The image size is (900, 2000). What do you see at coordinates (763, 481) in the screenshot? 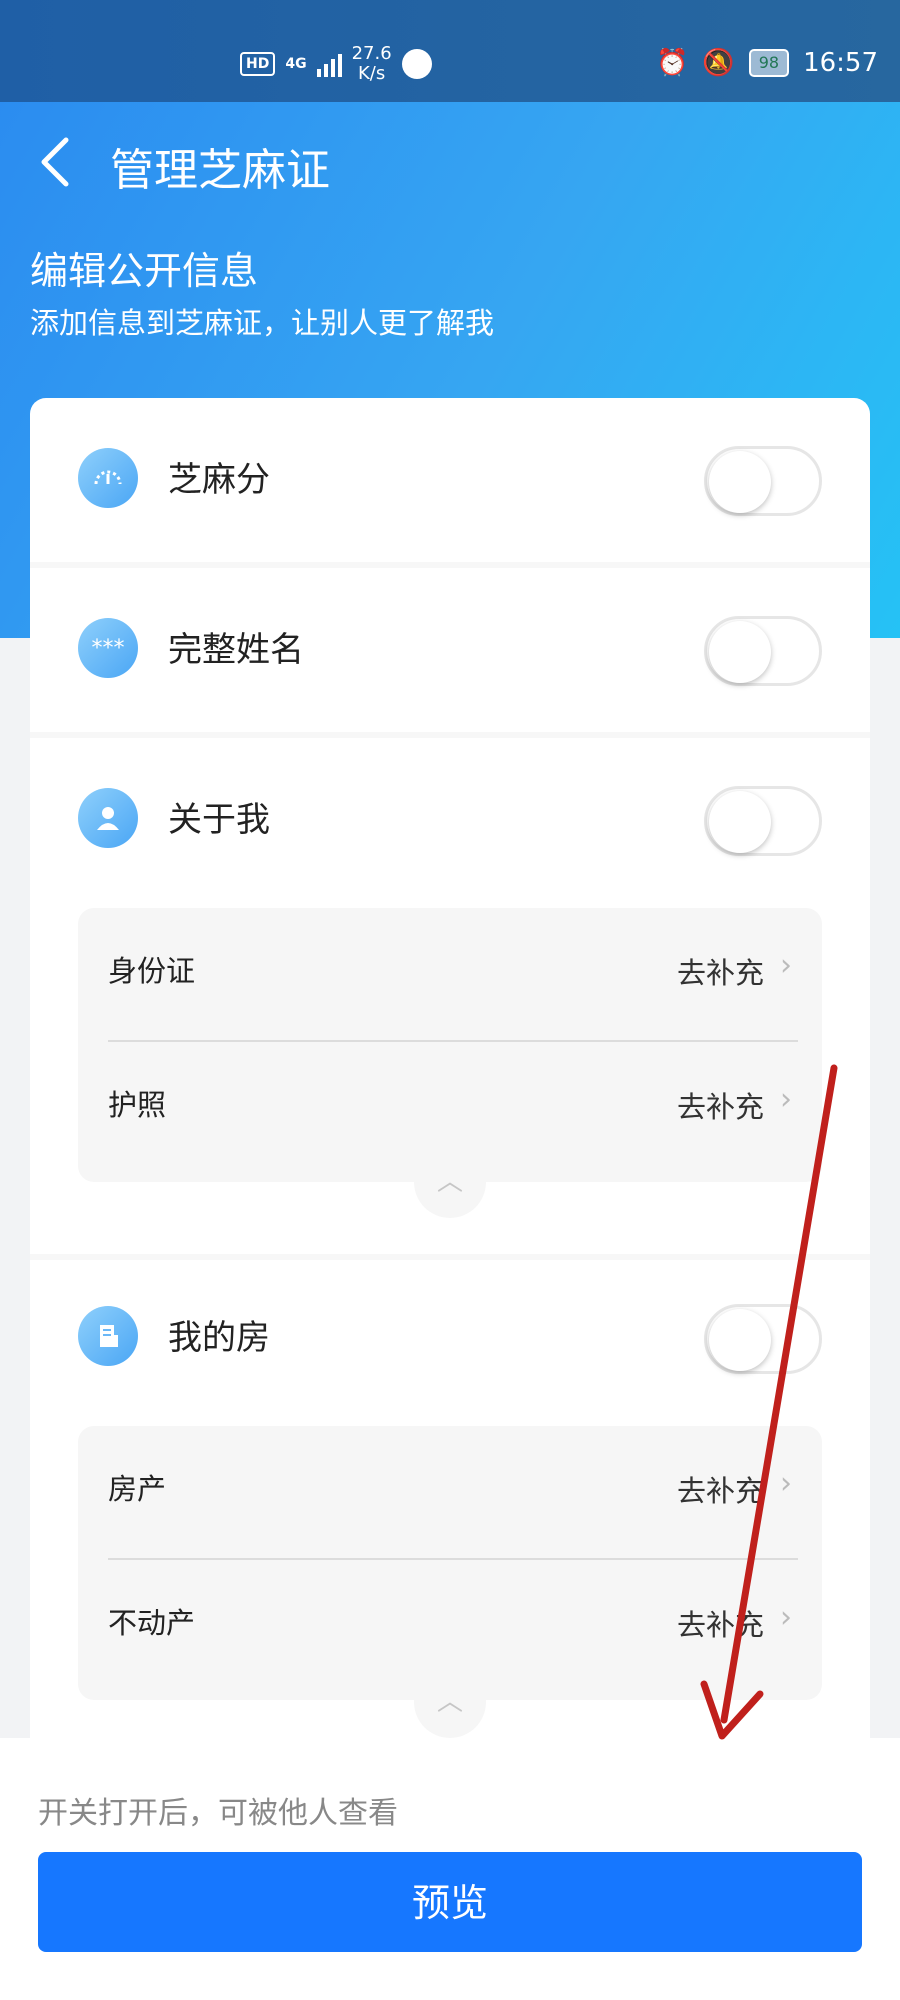
I see `zhima-score-toggle` at bounding box center [763, 481].